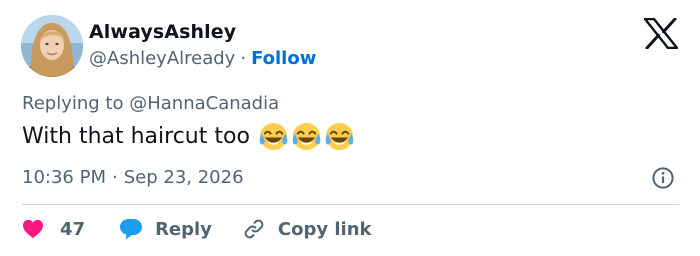 This screenshot has height=256, width=700. What do you see at coordinates (183, 229) in the screenshot?
I see `reply-label: Reply` at bounding box center [183, 229].